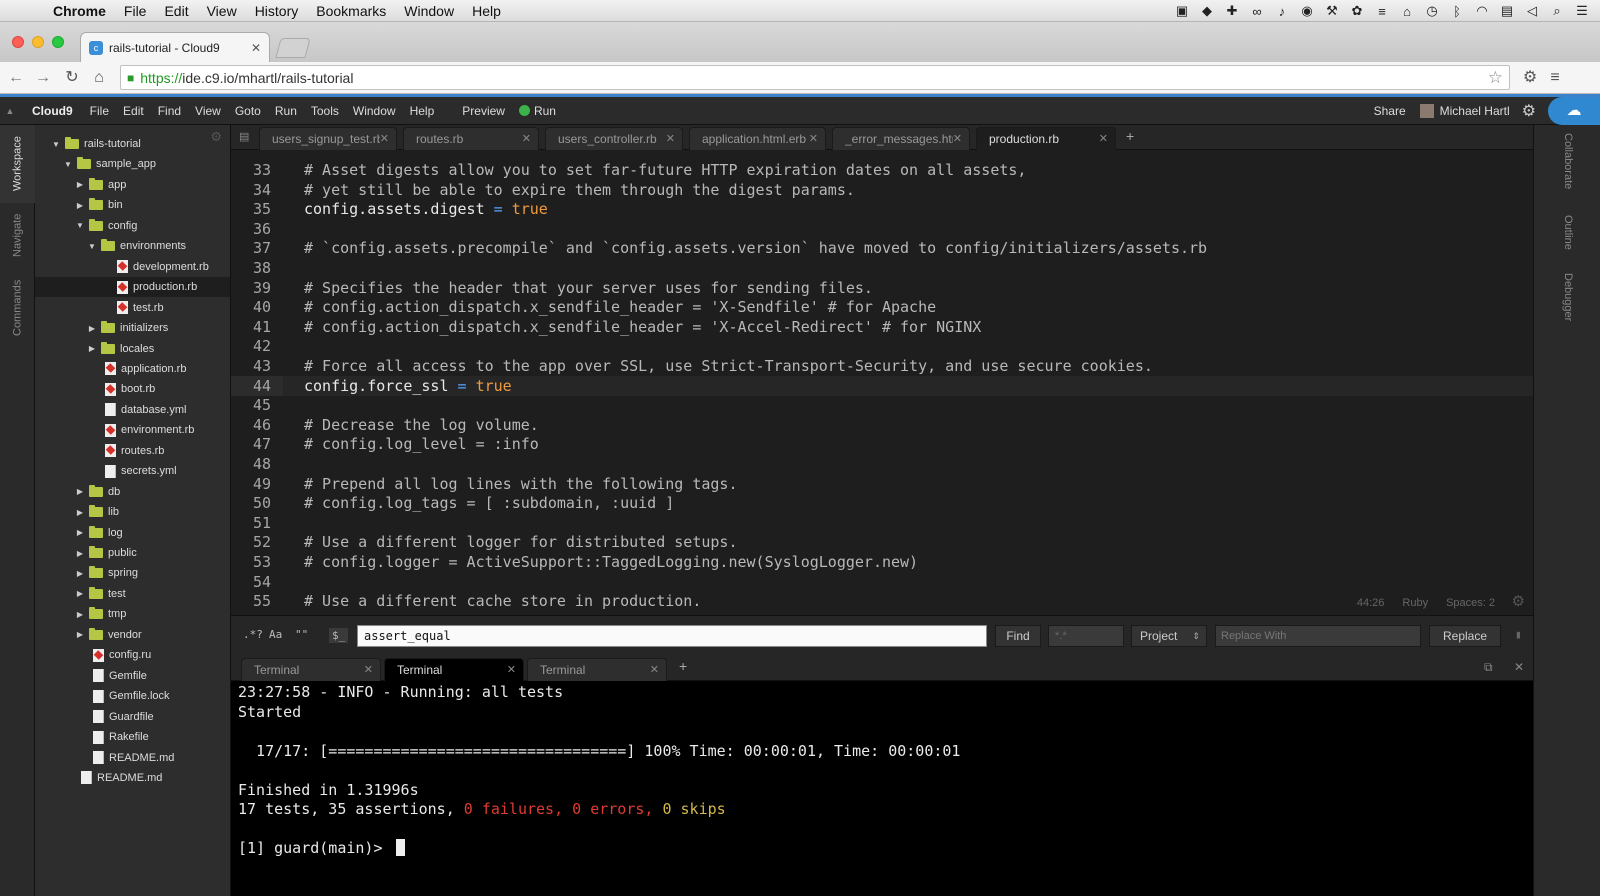 The height and width of the screenshot is (896, 1600). What do you see at coordinates (132, 492) in the screenshot?
I see `tree-folder: ▶ db` at bounding box center [132, 492].